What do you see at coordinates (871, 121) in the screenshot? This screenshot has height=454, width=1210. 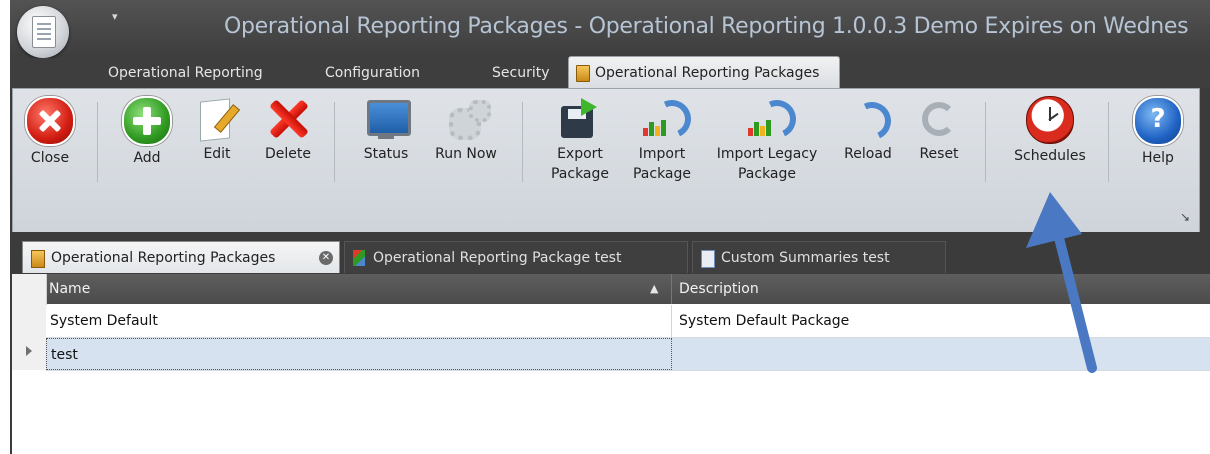 I see `reload-icon` at bounding box center [871, 121].